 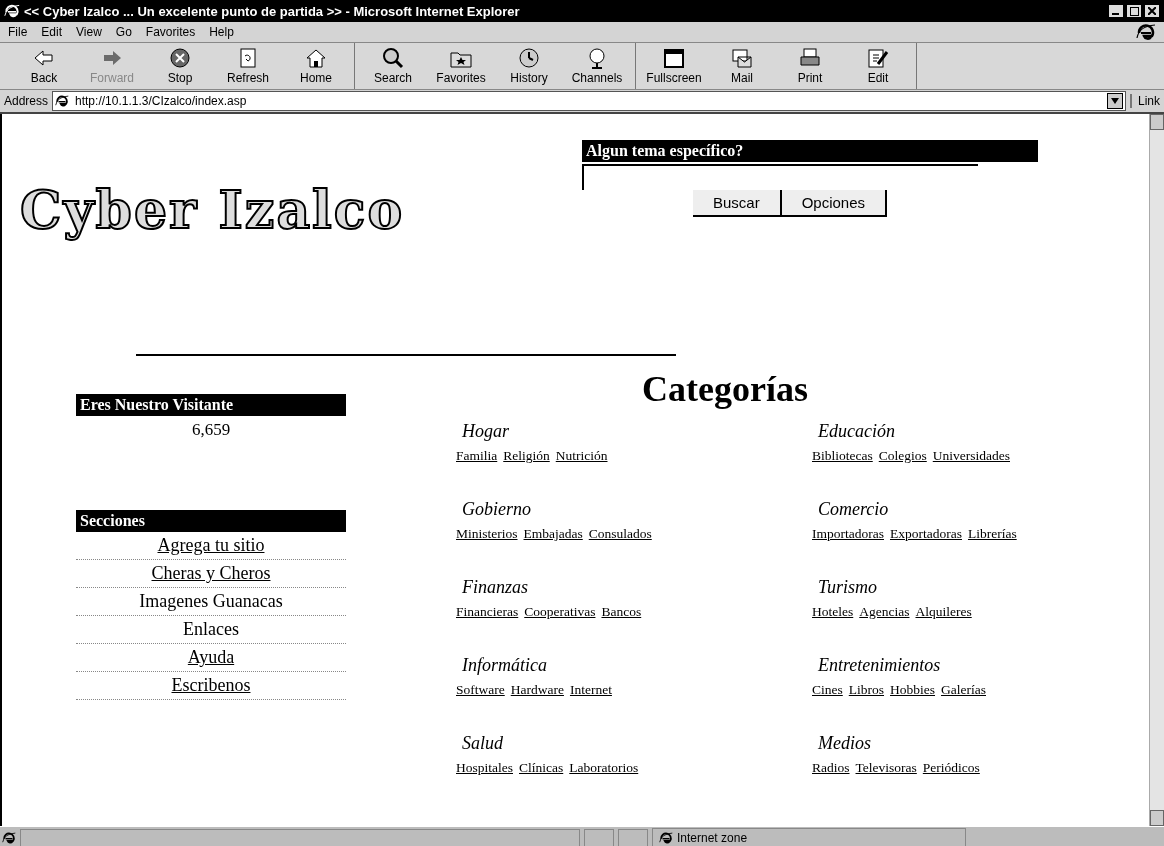 What do you see at coordinates (589, 101) in the screenshot?
I see `address-box: http://10.1.1.3/CIzalco/index.asp` at bounding box center [589, 101].